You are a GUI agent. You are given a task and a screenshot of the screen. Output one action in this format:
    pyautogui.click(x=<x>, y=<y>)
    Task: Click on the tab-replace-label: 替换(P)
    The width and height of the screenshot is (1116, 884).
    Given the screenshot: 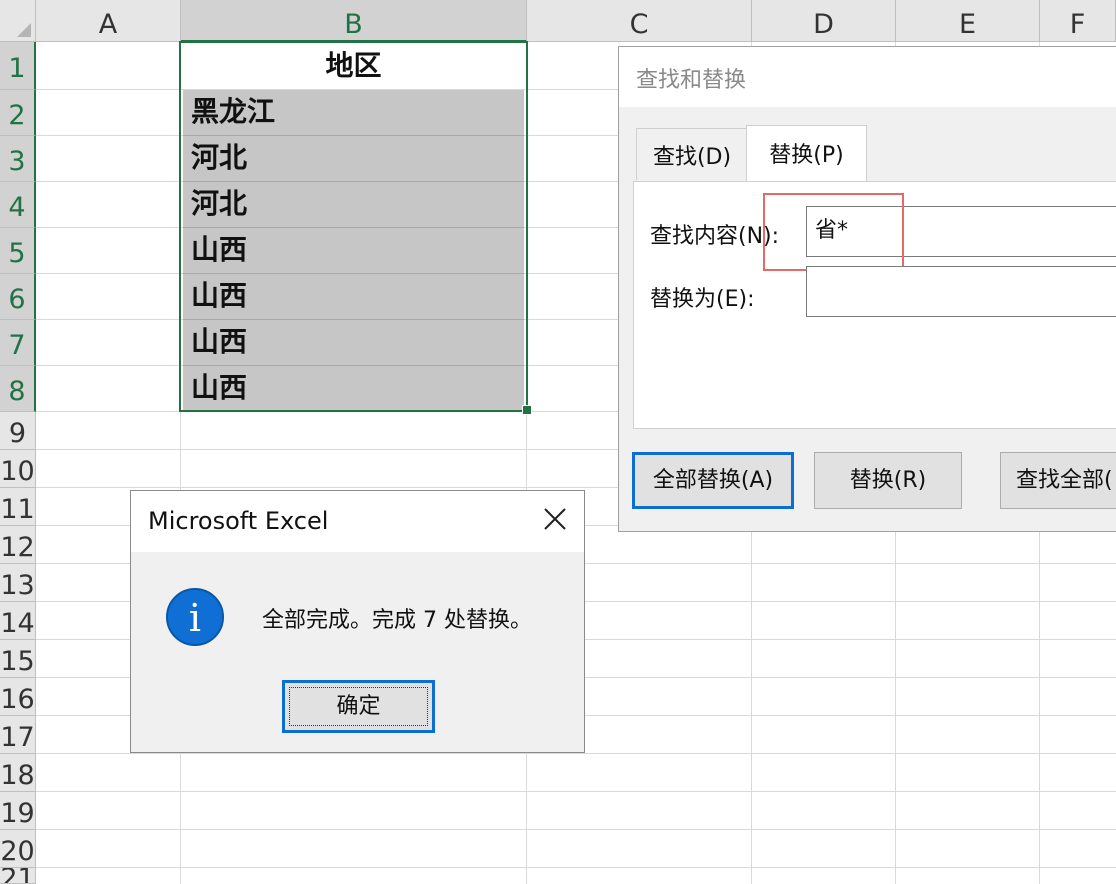 What is the action you would take?
    pyautogui.click(x=806, y=155)
    